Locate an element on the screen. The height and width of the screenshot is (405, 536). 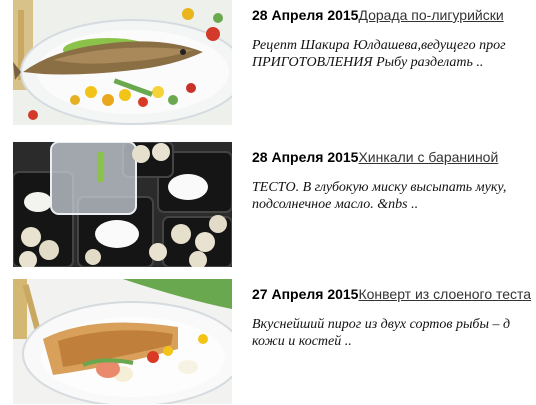
article-header: 28 Апреля 2015Дорада по-лигурийски is located at coordinates (378, 15).